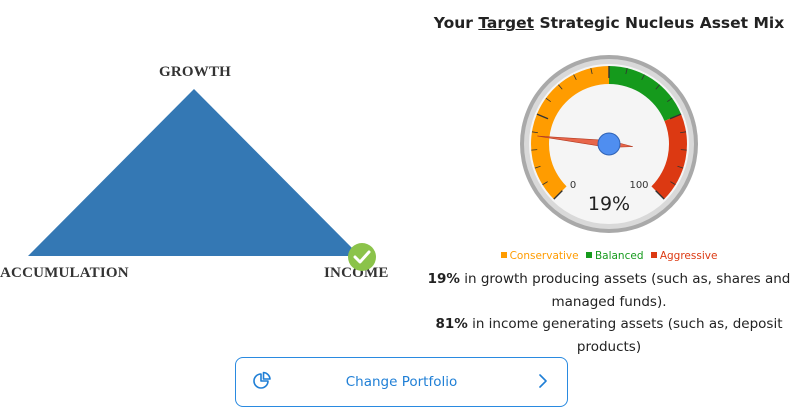 Image resolution: width=804 pixels, height=408 pixels. I want to click on change-portfolio-label: Change Portfolio, so click(401, 382).